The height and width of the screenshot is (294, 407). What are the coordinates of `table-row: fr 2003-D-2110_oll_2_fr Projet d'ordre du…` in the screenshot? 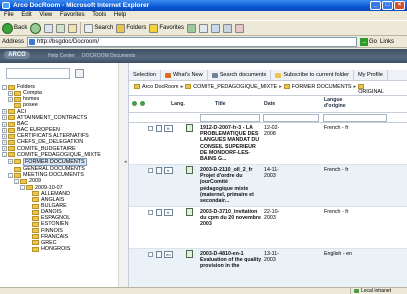 It's located at (268, 186).